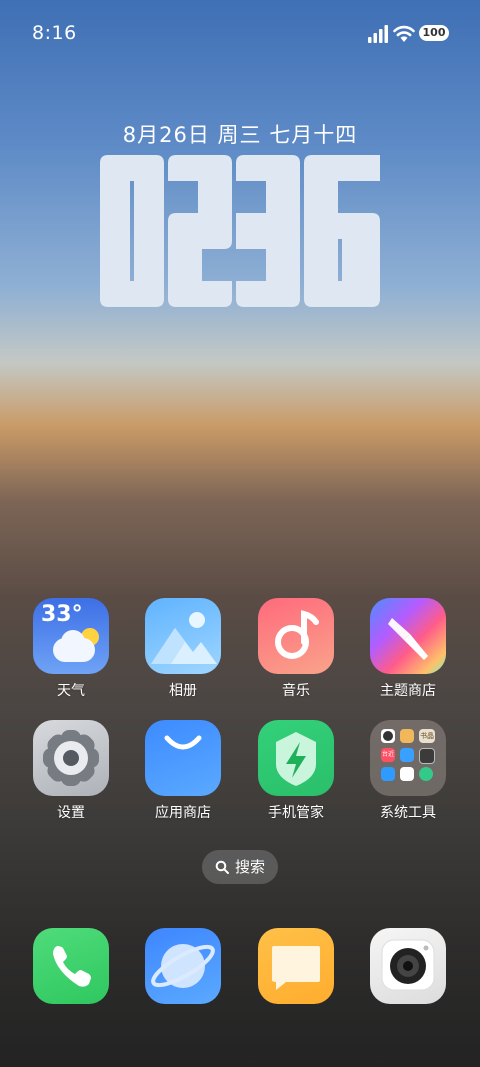  I want to click on dock-camera, so click(408, 966).